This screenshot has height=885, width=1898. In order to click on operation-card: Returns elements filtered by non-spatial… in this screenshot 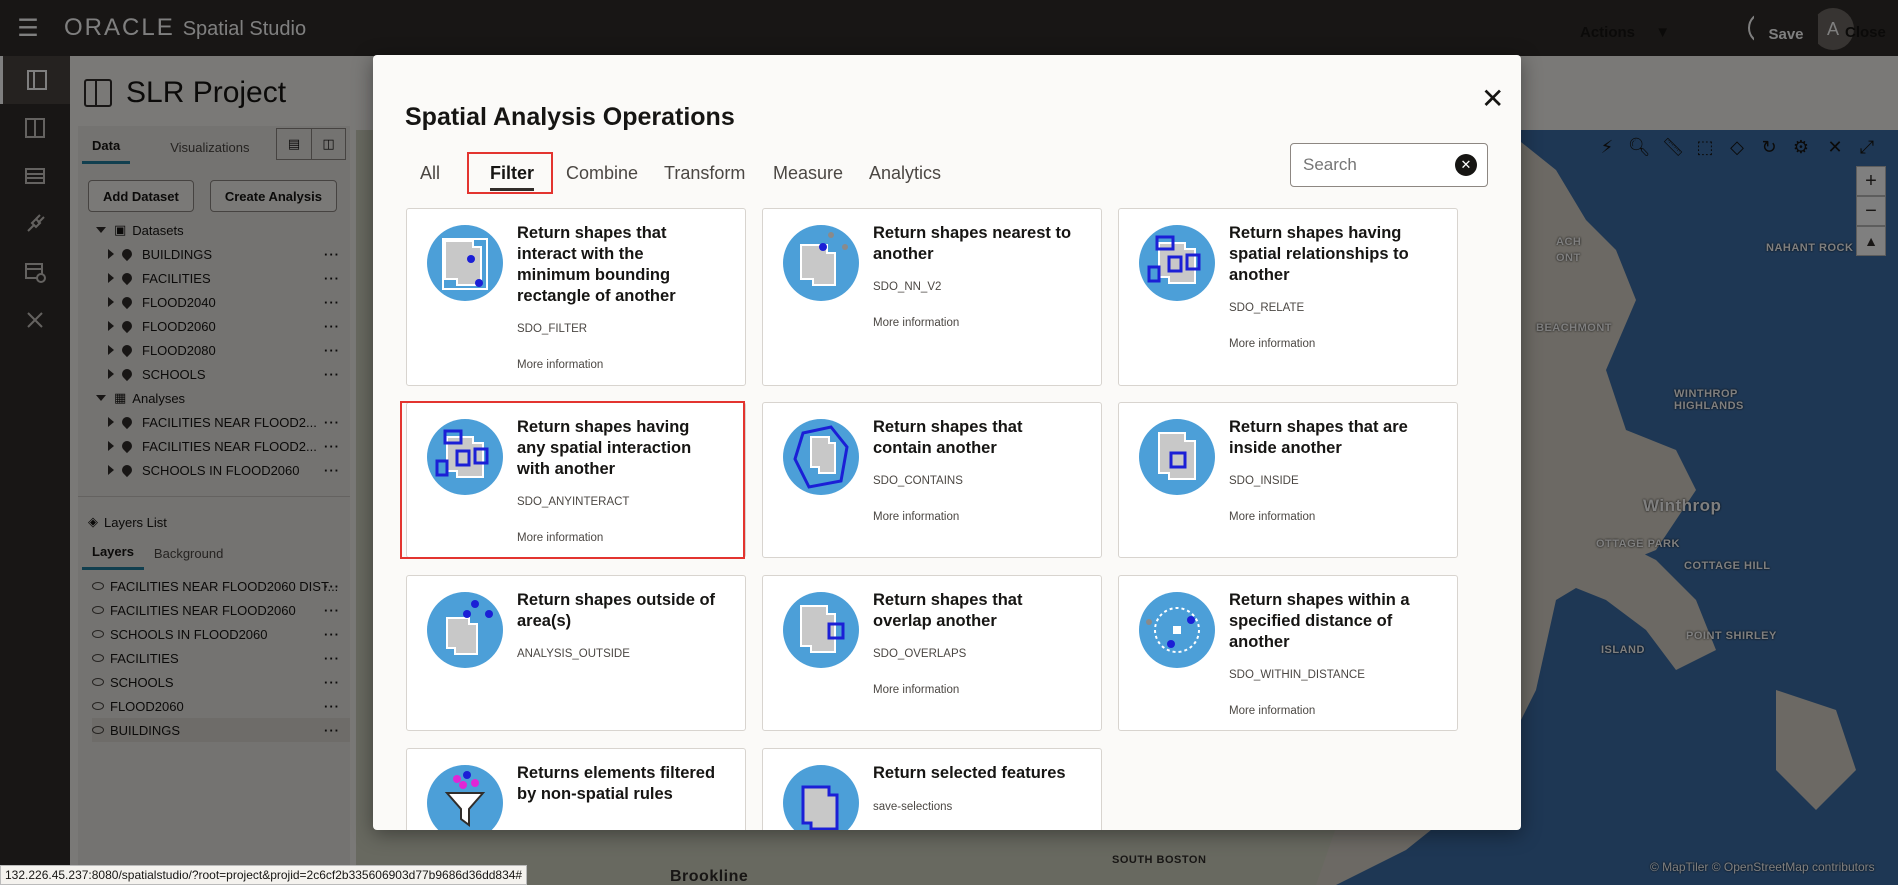, I will do `click(576, 789)`.